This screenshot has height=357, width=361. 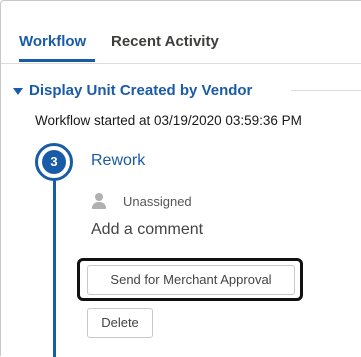 I want to click on assignee: Unassigned, so click(x=141, y=201).